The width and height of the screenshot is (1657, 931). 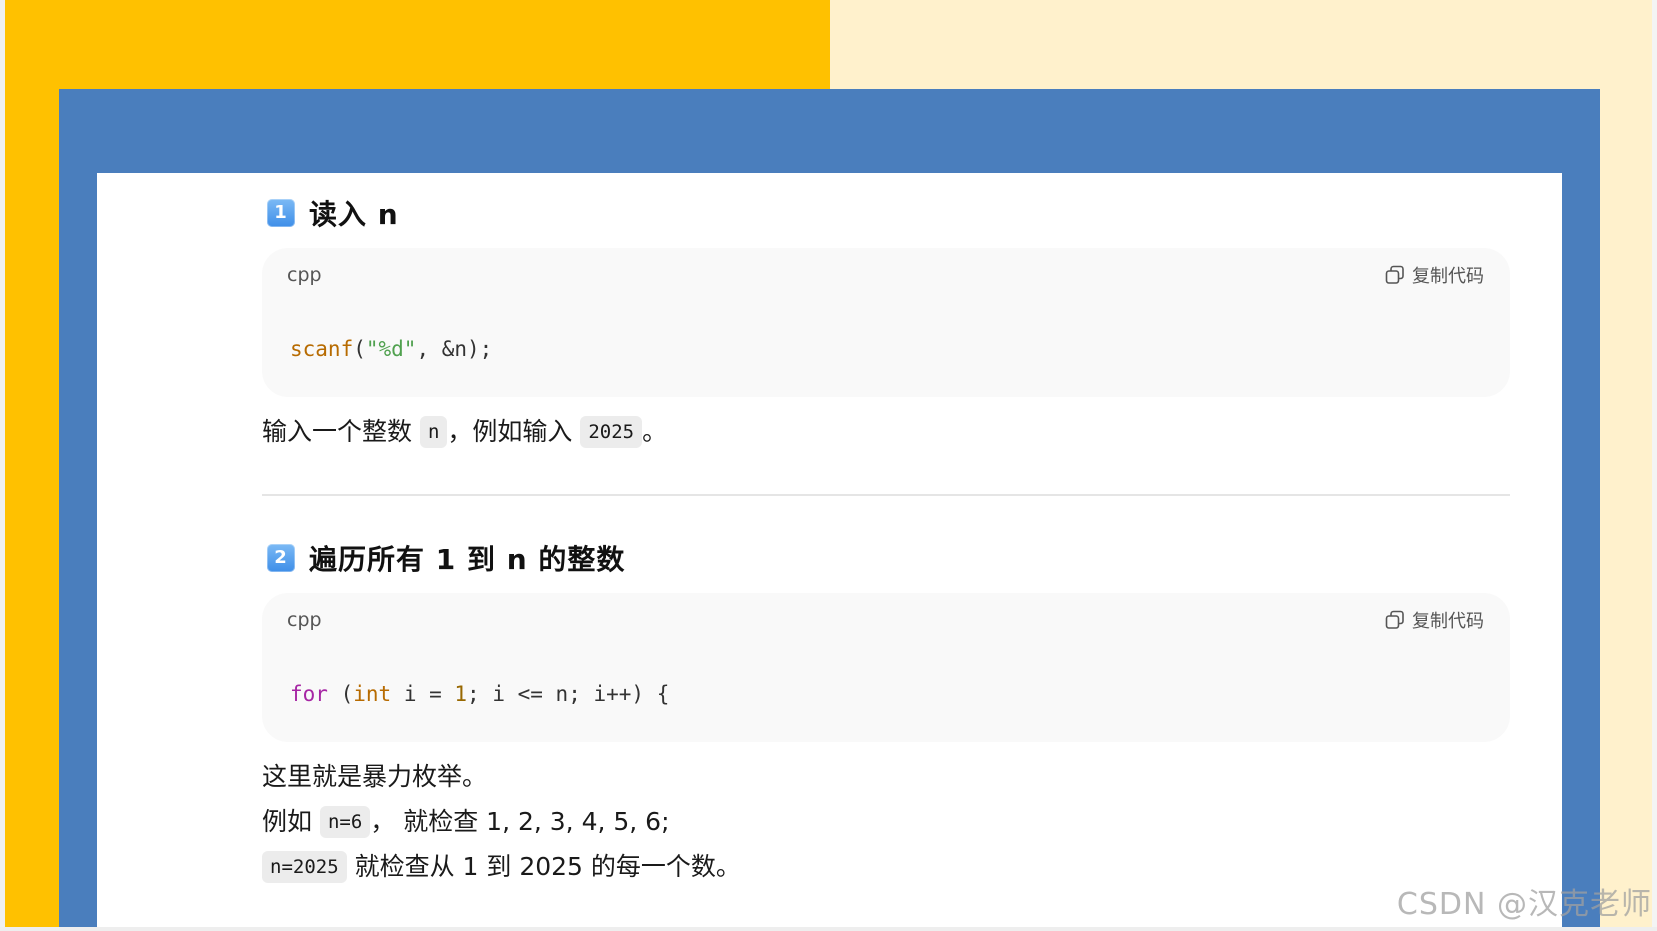 What do you see at coordinates (886, 558) in the screenshot?
I see `section-heading-2: 2 遍历所有 1 到 n 的整数` at bounding box center [886, 558].